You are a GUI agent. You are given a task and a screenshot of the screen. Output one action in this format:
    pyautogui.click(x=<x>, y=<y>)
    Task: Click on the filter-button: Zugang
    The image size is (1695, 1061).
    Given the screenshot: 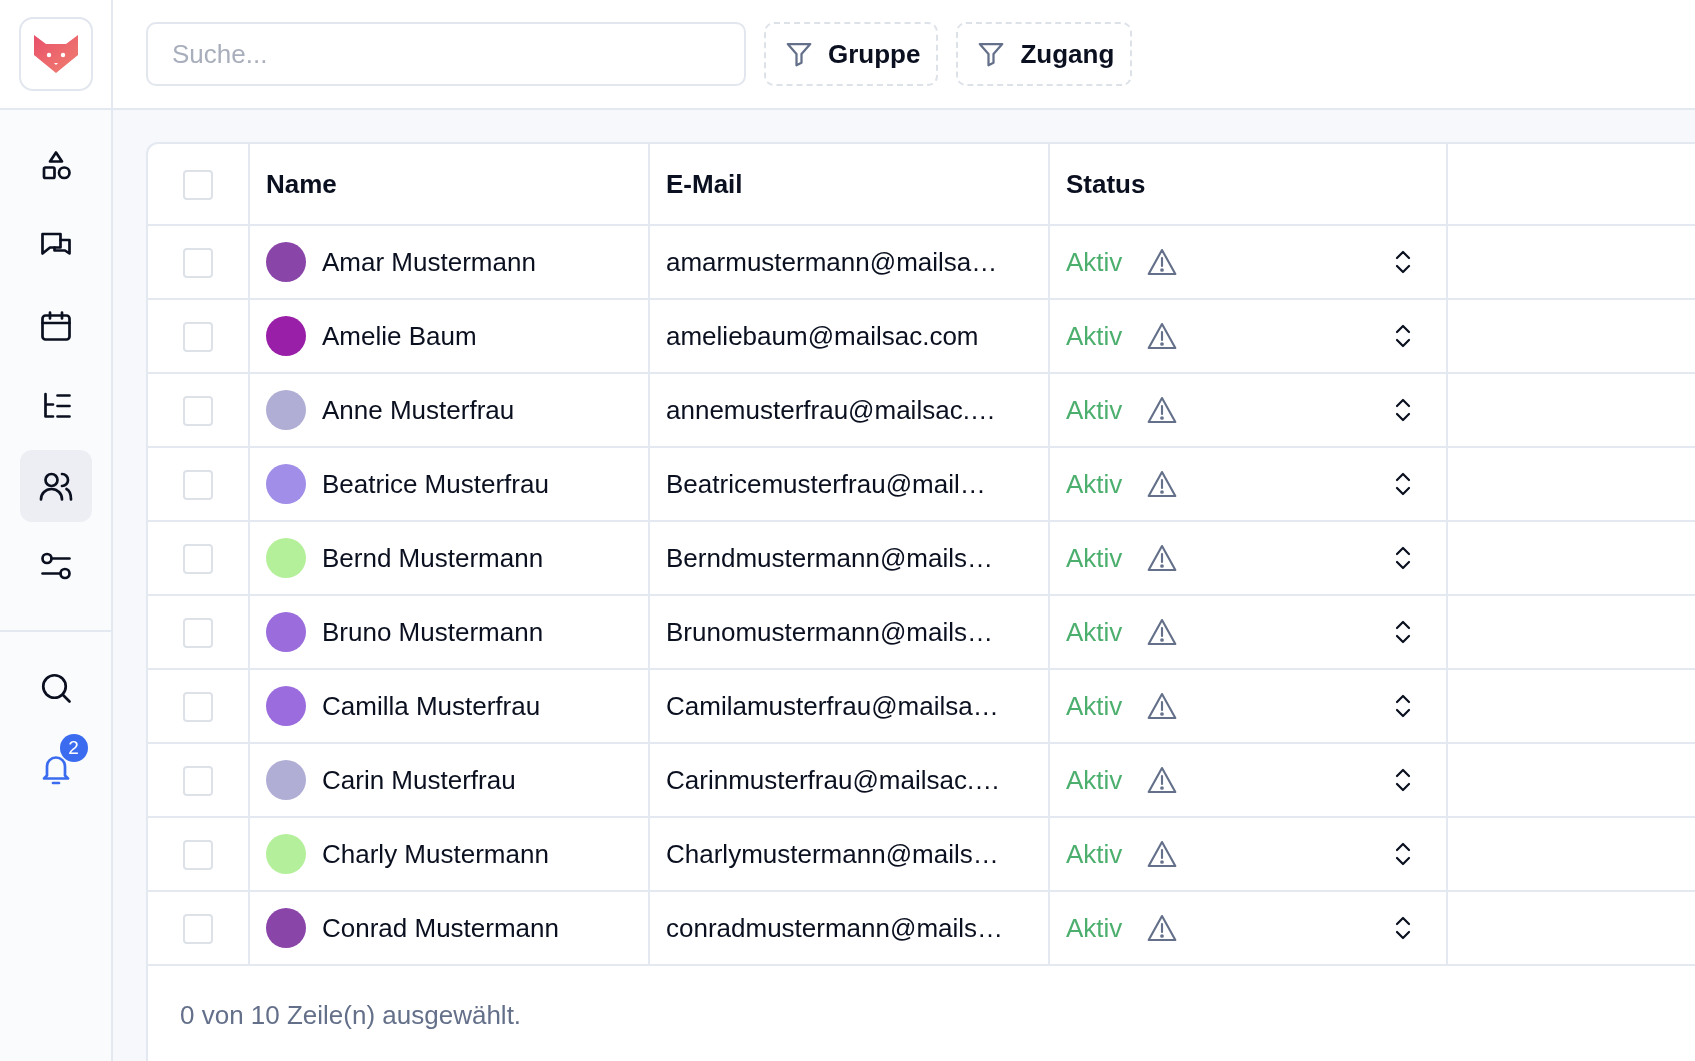 What is the action you would take?
    pyautogui.click(x=1044, y=54)
    